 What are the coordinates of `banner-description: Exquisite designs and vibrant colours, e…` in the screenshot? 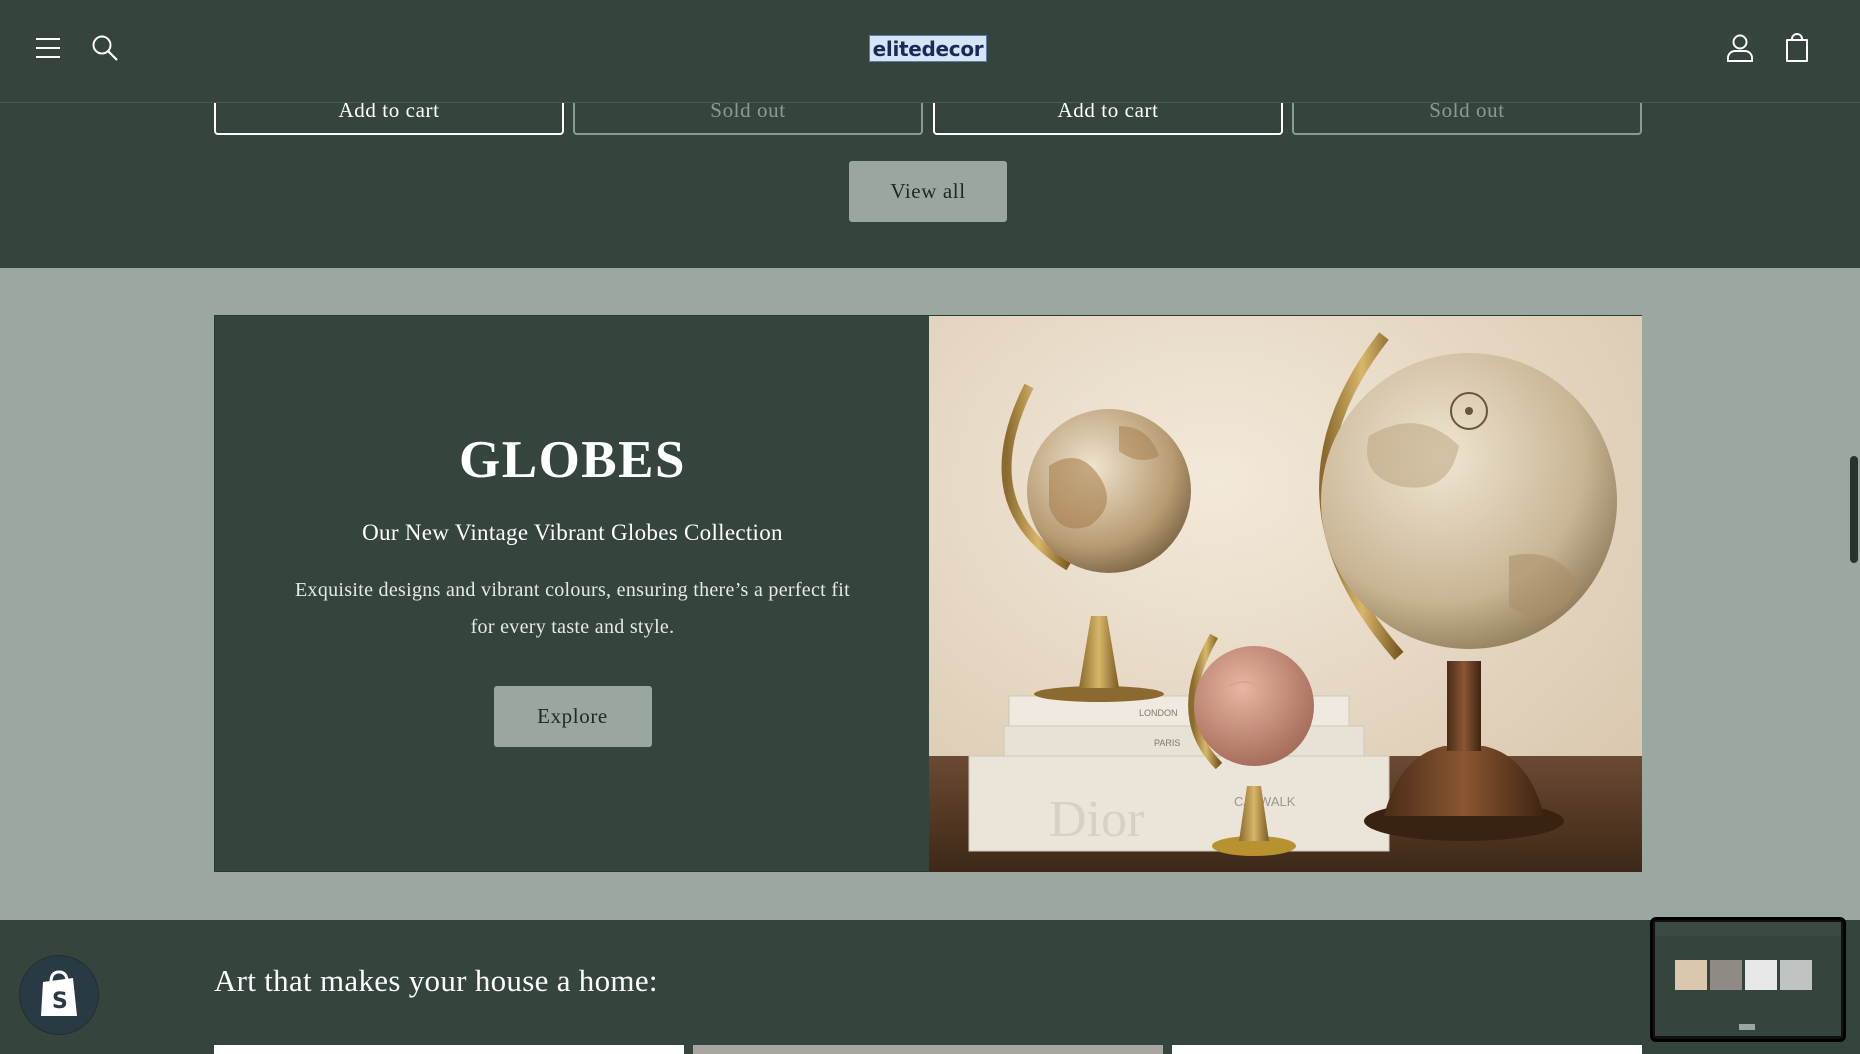 It's located at (572, 608).